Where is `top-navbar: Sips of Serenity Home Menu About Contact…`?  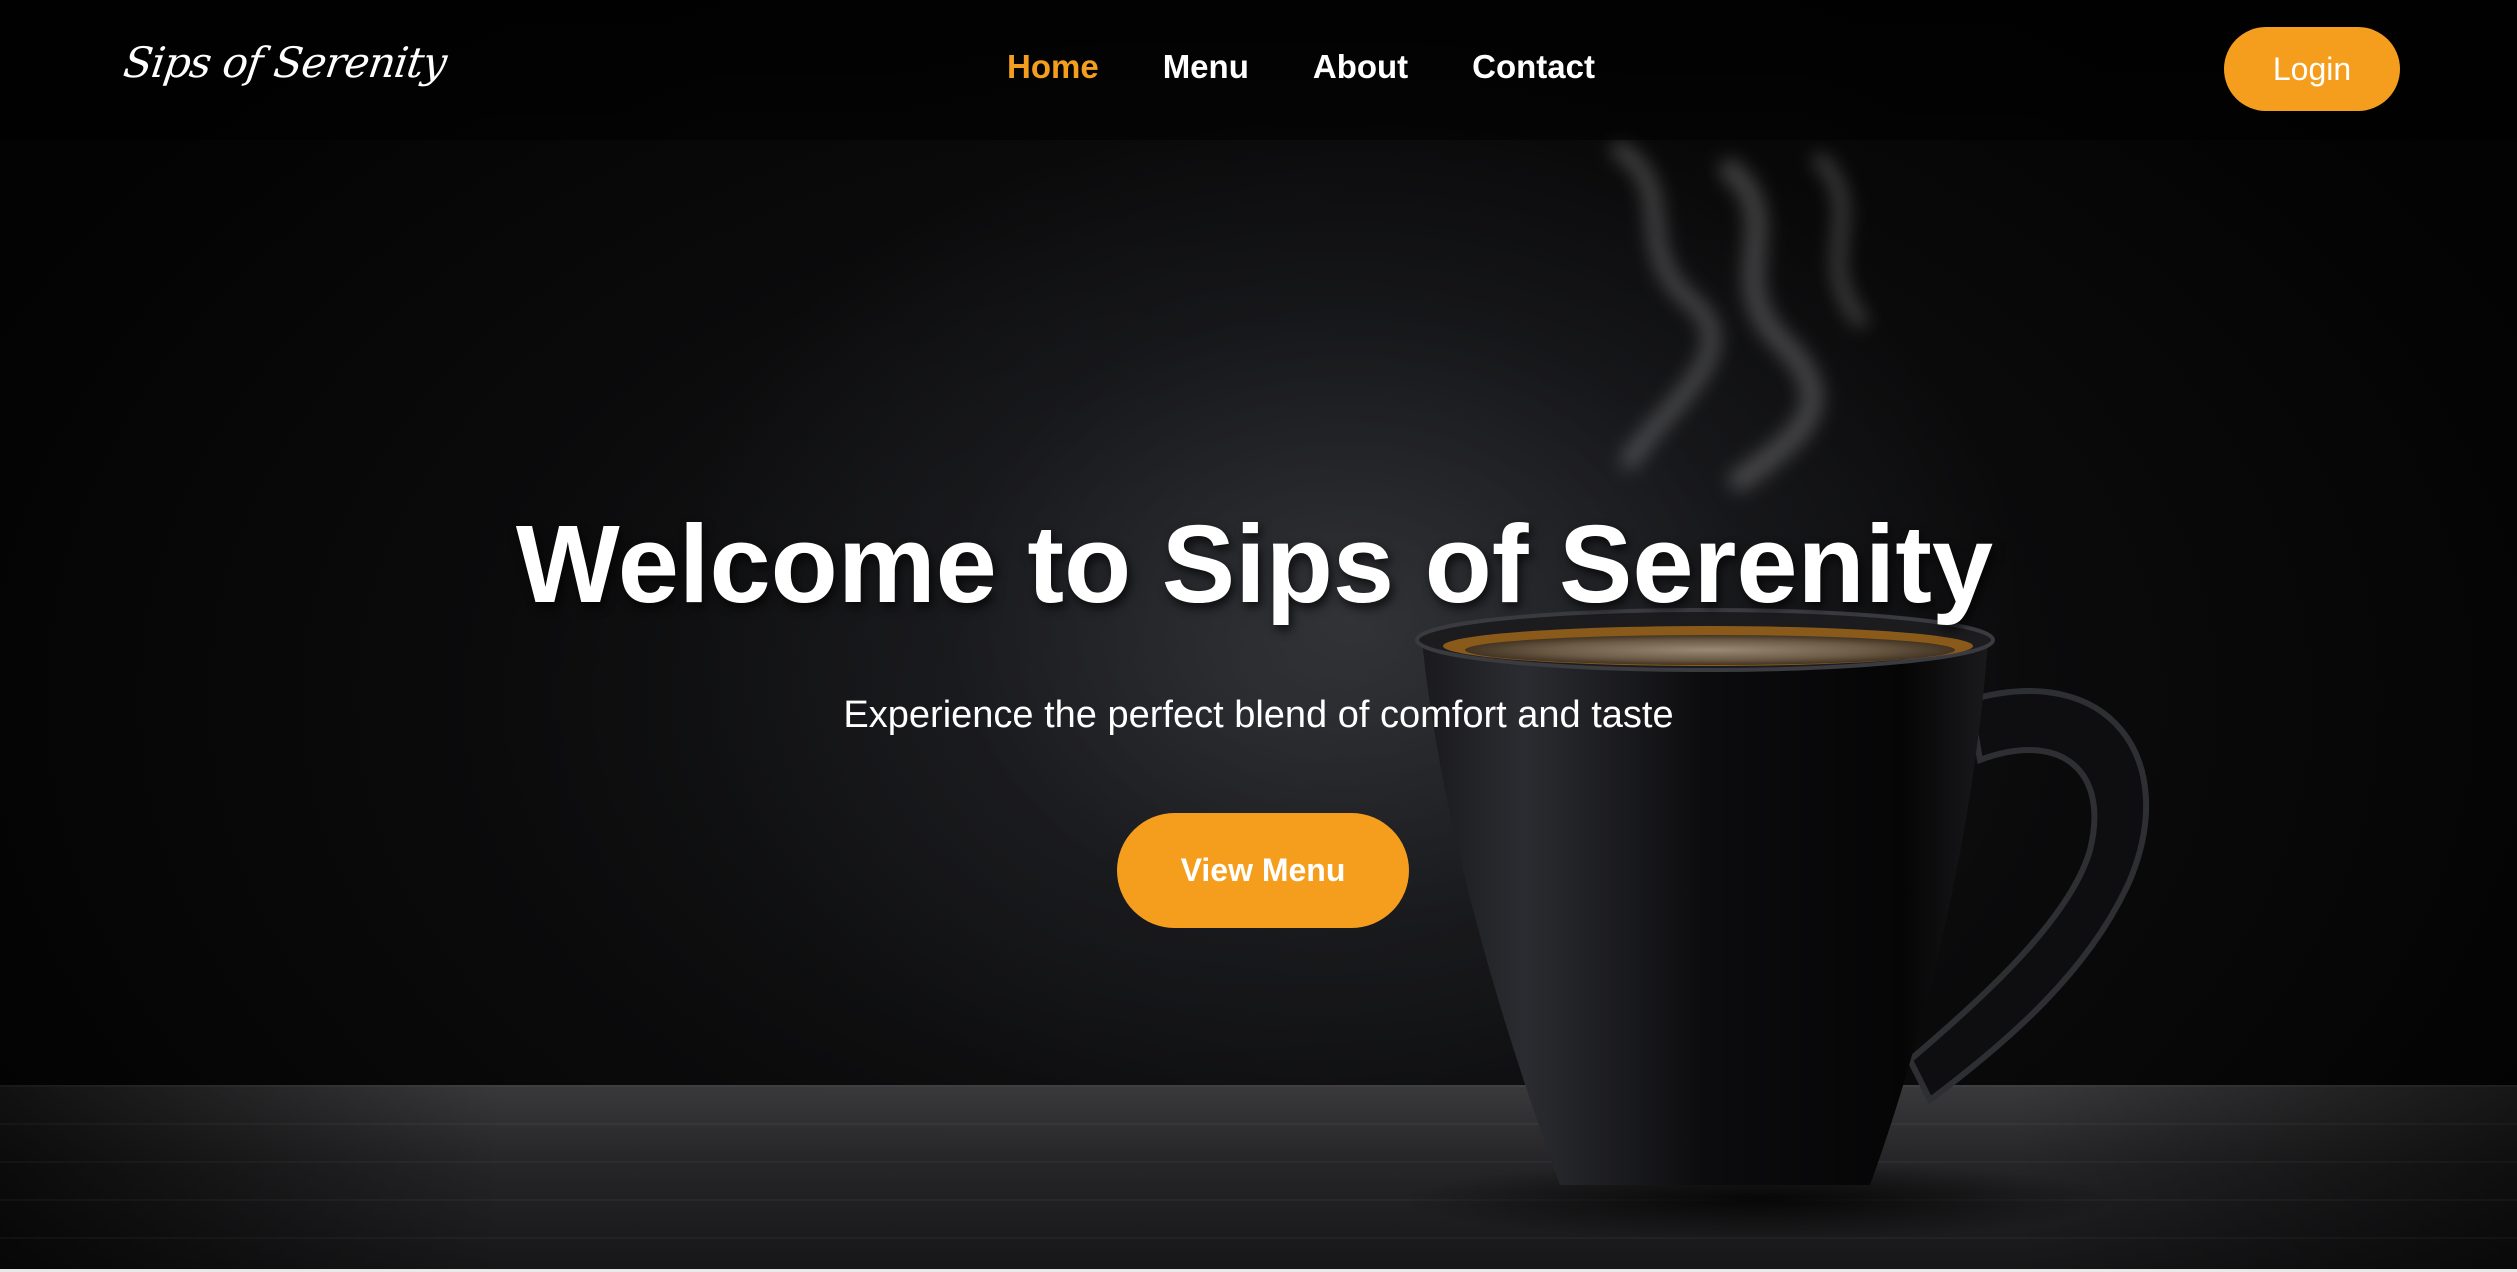 top-navbar: Sips of Serenity Home Menu About Contact… is located at coordinates (1258, 70).